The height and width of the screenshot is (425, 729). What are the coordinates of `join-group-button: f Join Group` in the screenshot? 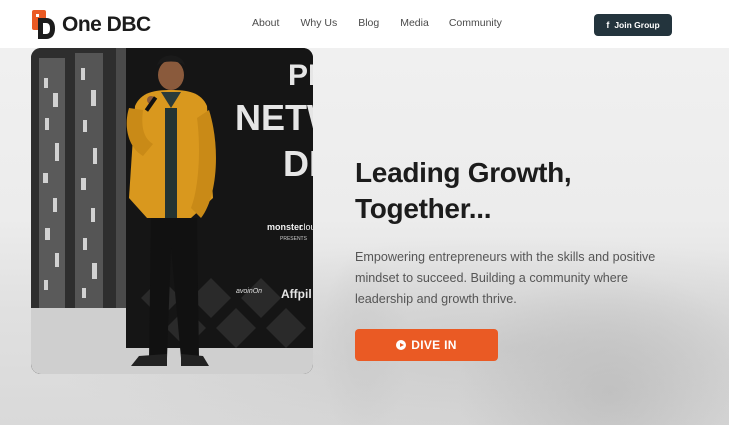 It's located at (633, 25).